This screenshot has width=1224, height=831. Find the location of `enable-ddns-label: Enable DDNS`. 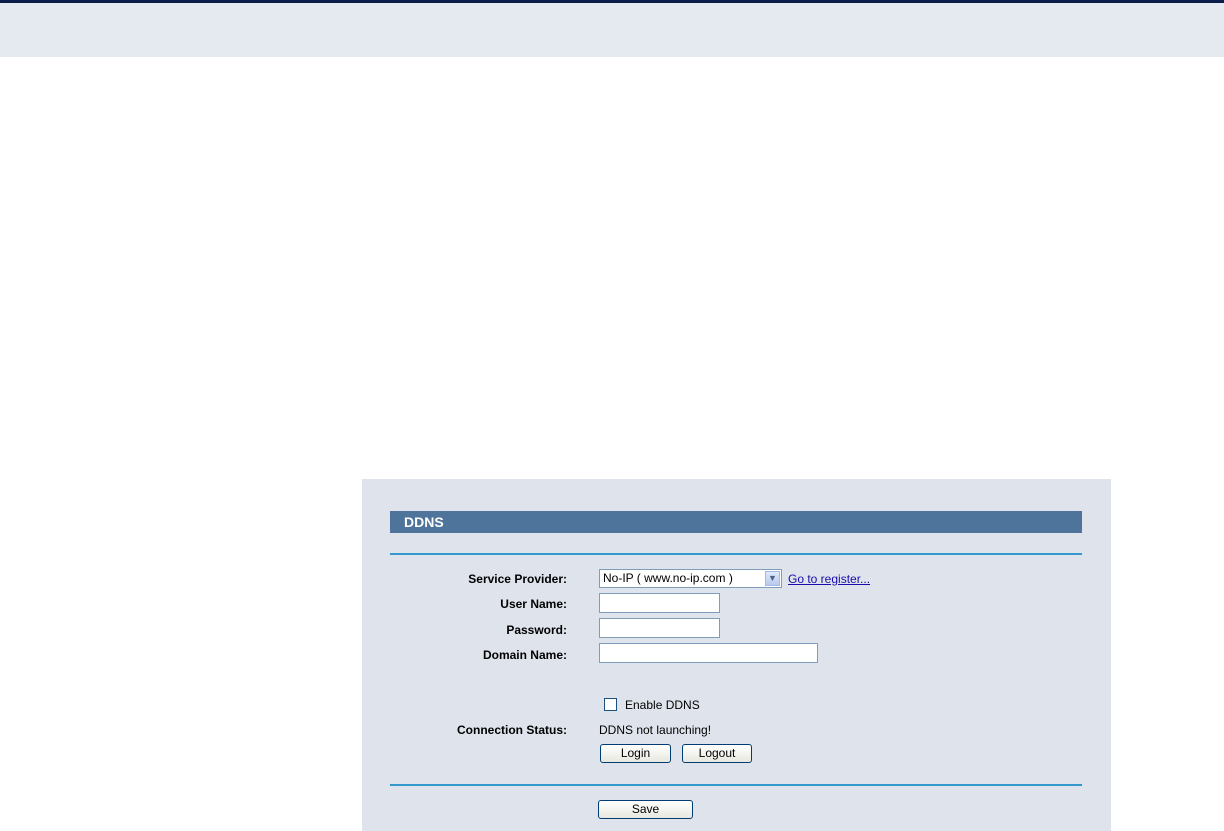

enable-ddns-label: Enable DDNS is located at coordinates (662, 705).